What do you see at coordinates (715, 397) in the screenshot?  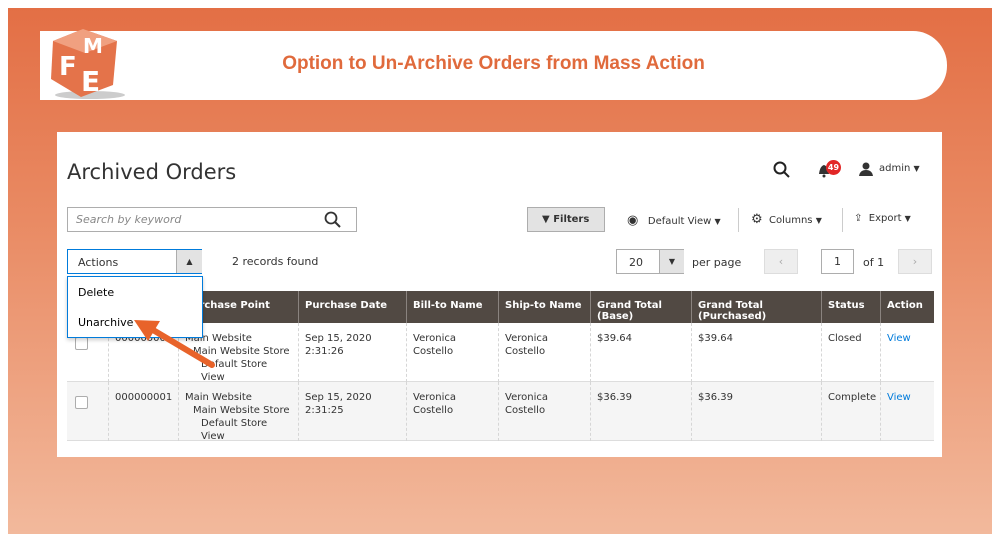 I see `cell-purchased: $36.39` at bounding box center [715, 397].